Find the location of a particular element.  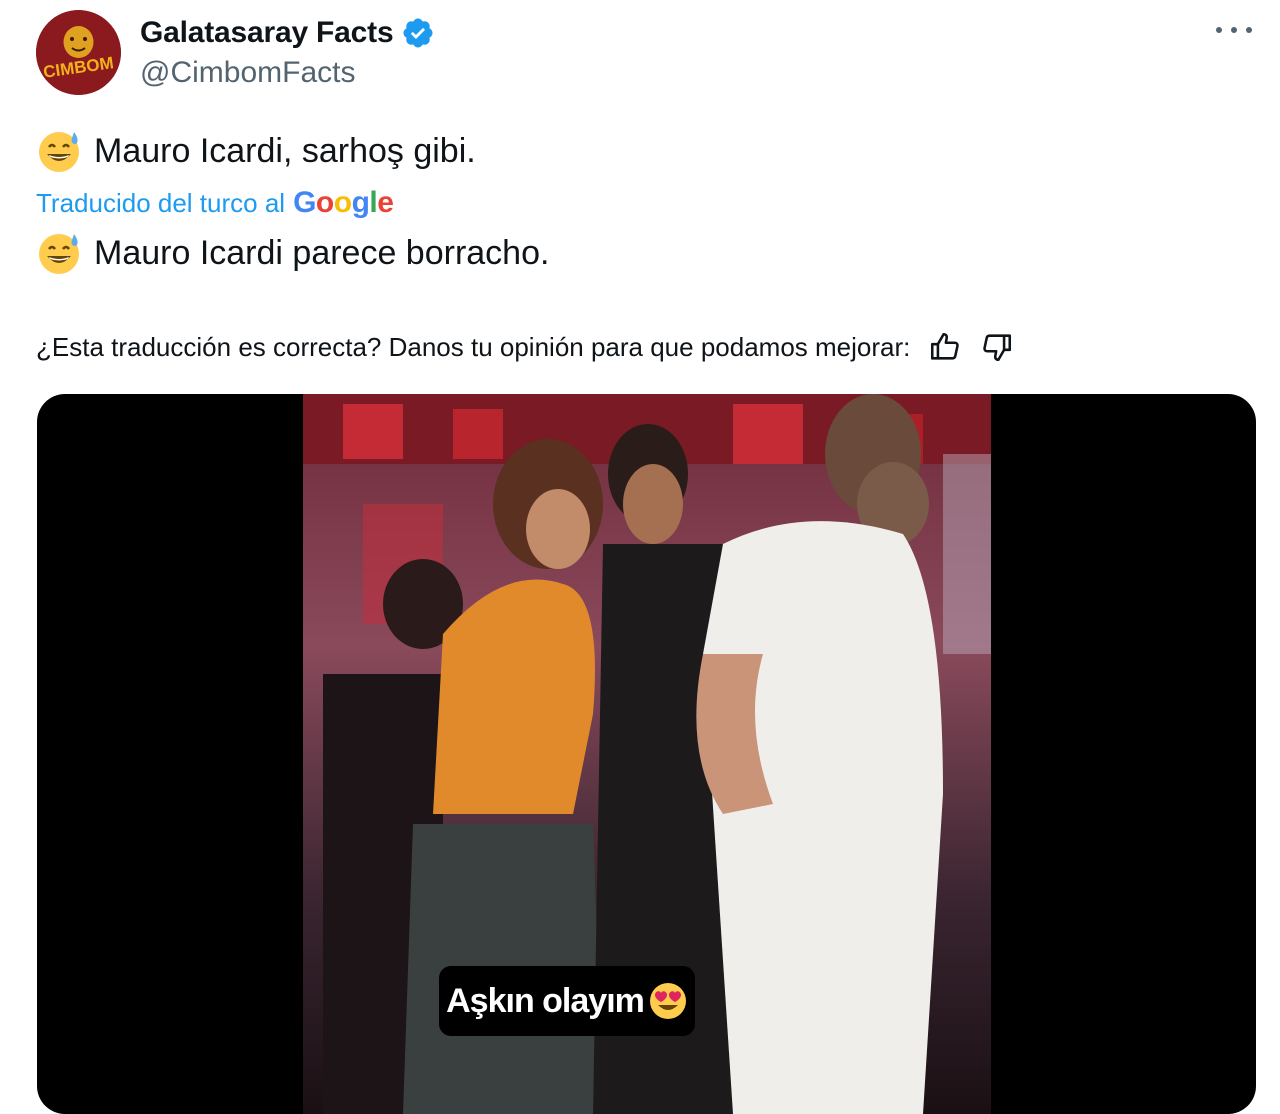

thumbs-up-icon is located at coordinates (945, 347).